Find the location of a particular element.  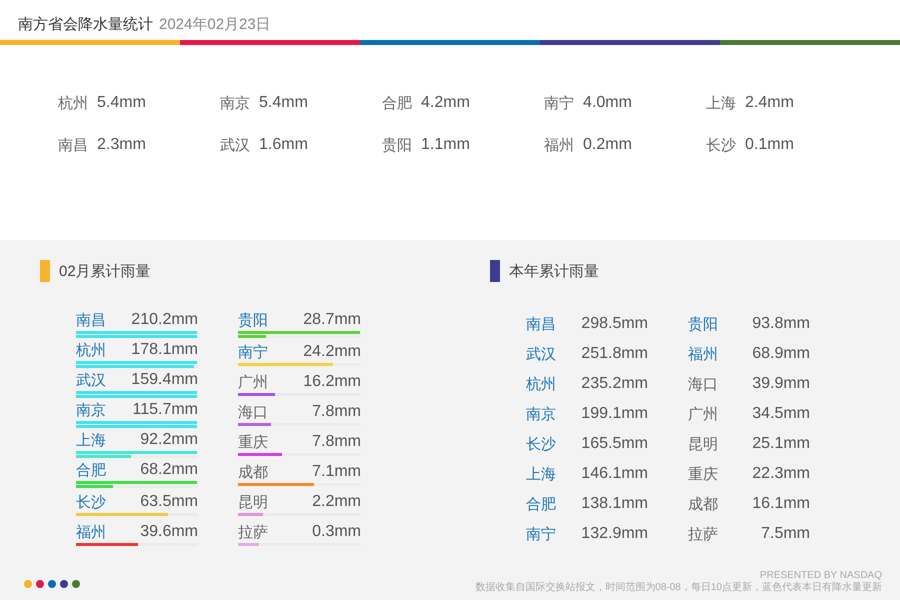

rainfall-value: 28.7mm is located at coordinates (332, 320).